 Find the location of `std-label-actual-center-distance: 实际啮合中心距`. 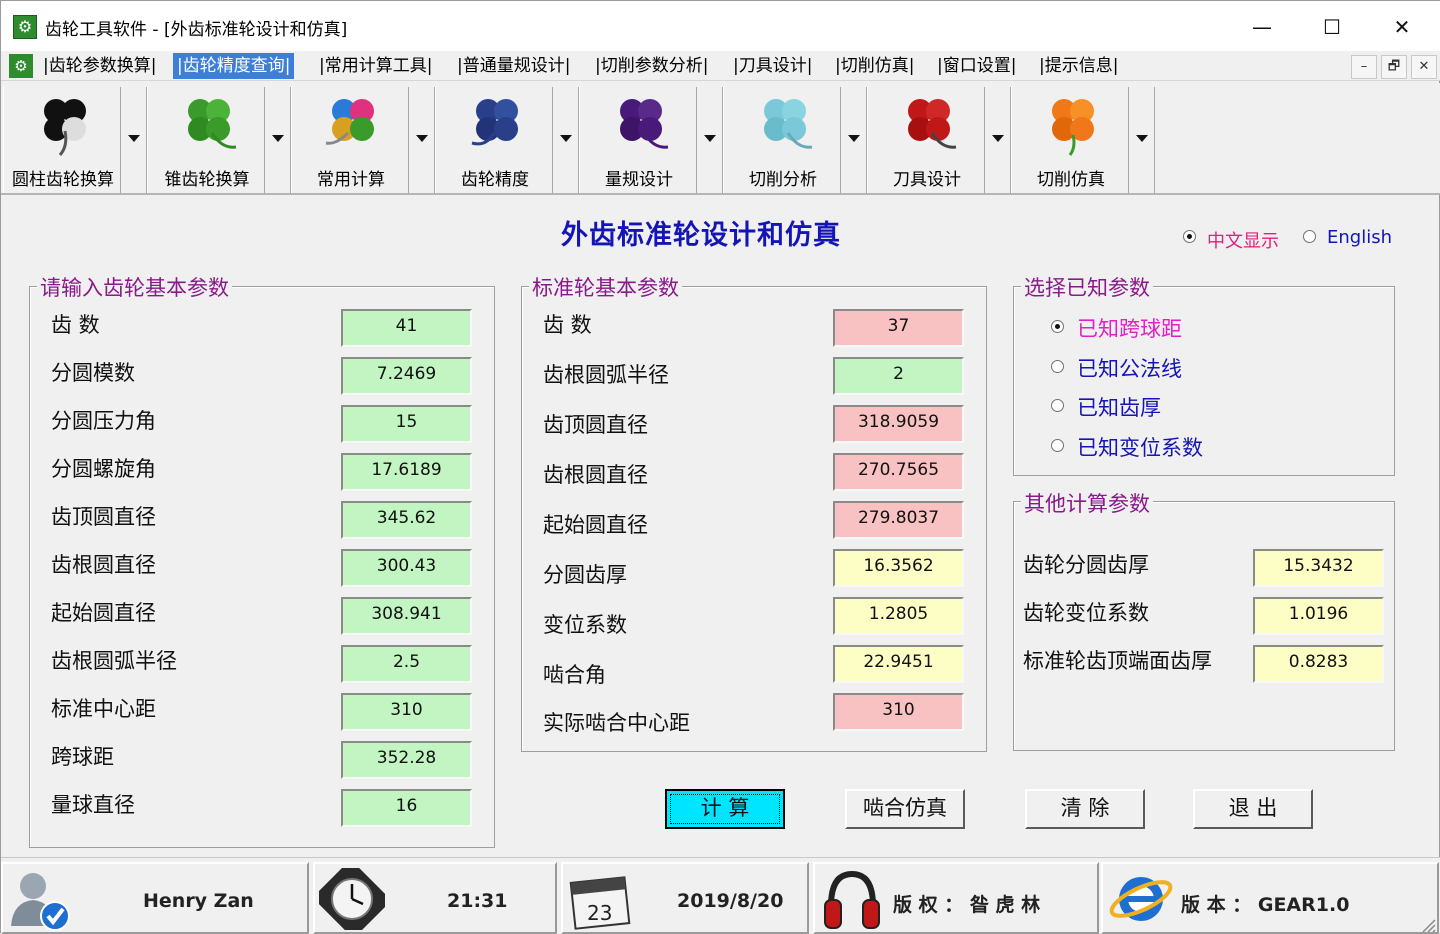

std-label-actual-center-distance: 实际啮合中心距 is located at coordinates (616, 723).